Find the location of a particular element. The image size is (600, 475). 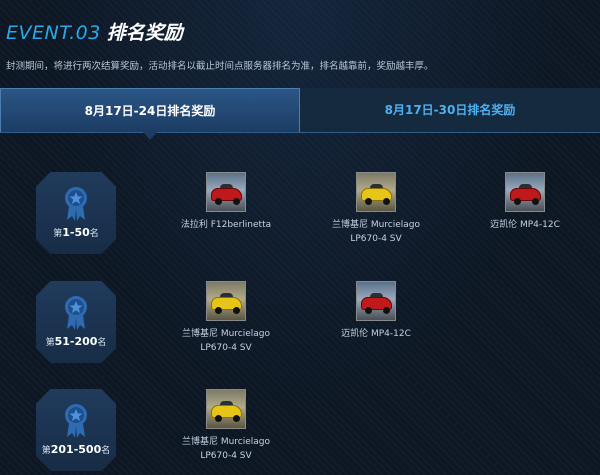

rank-badge: 第51-200名 is located at coordinates (76, 322).